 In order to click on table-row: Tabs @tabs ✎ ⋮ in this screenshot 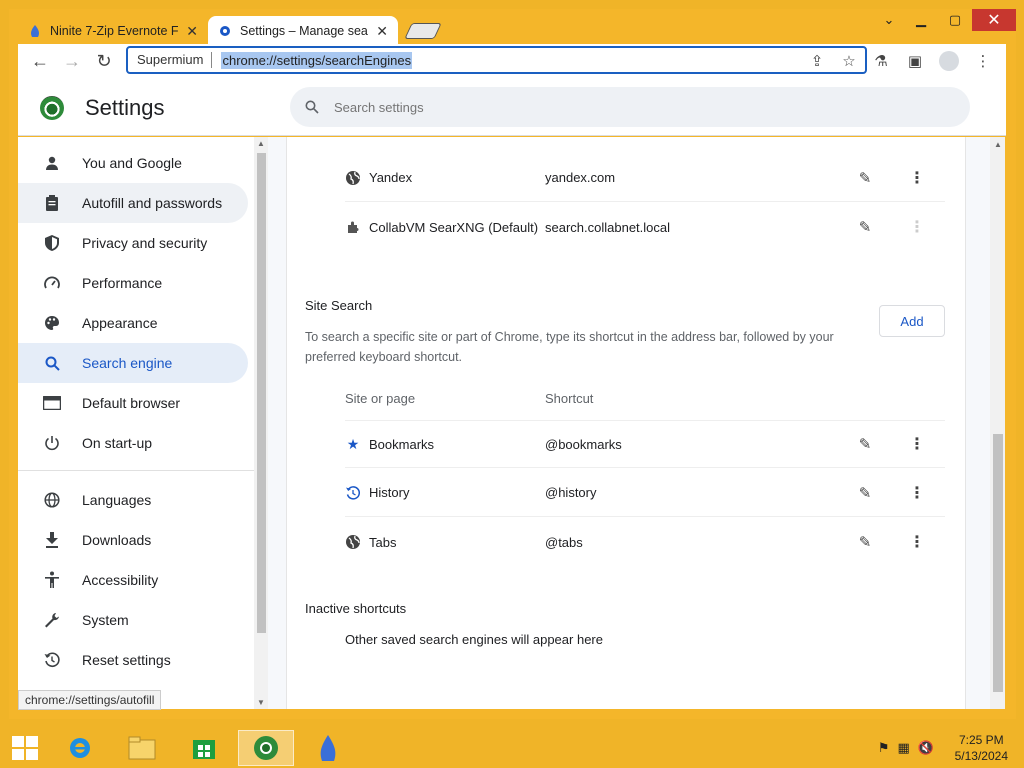, I will do `click(645, 542)`.